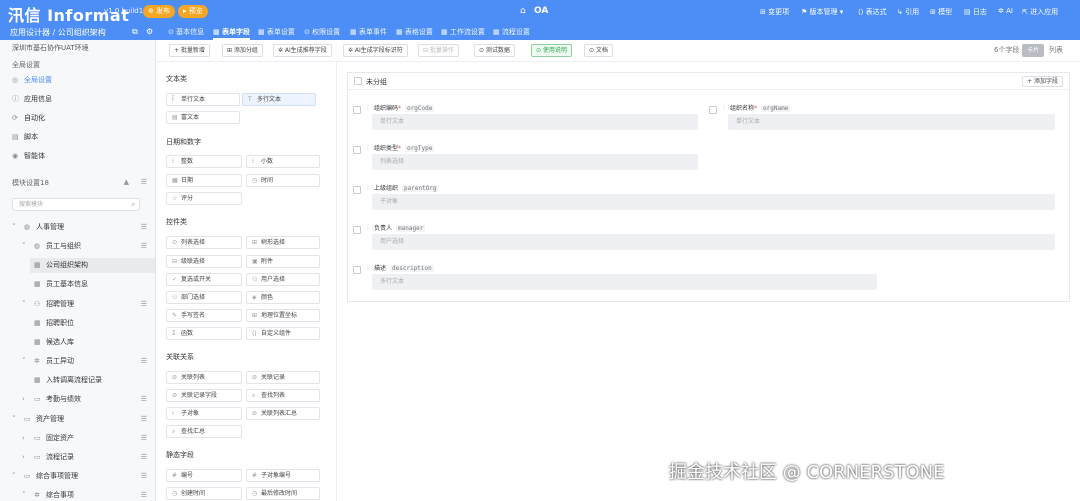 This screenshot has height=501, width=1080. I want to click on palette-item: T 多行文本, so click(279, 99).